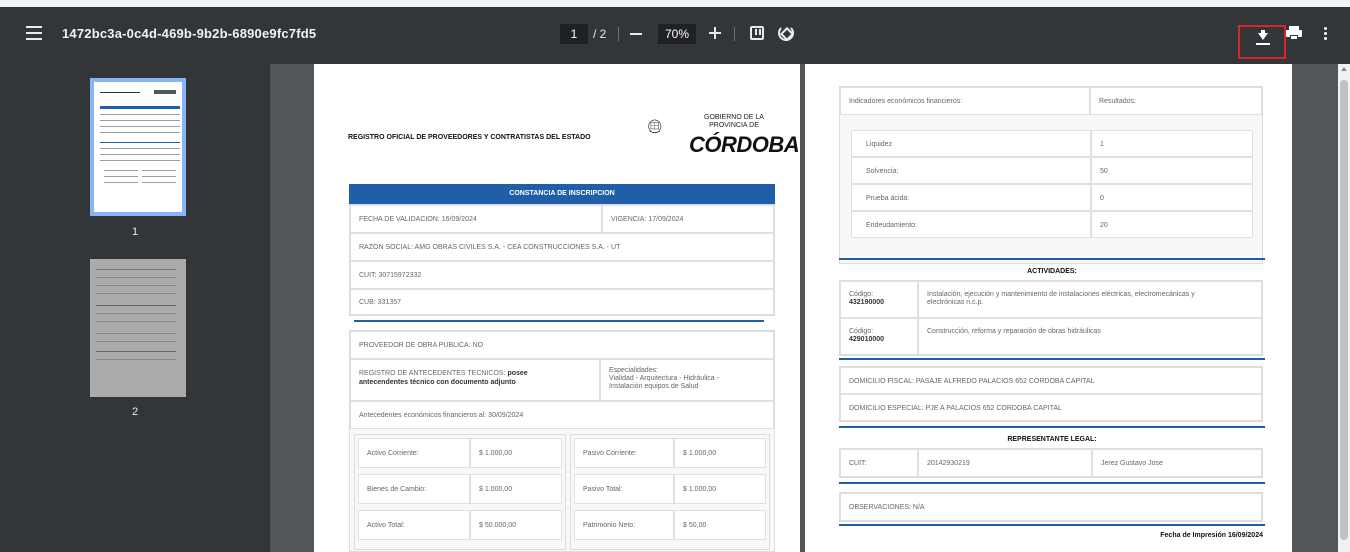  Describe the element at coordinates (1172, 197) in the screenshot. I see `indicator-value: 0` at that location.